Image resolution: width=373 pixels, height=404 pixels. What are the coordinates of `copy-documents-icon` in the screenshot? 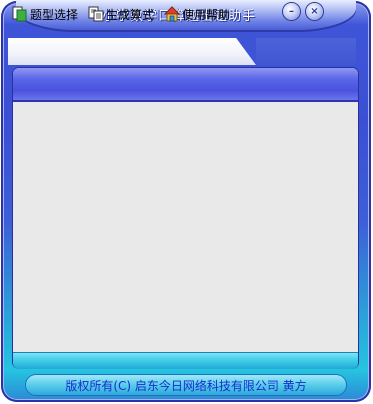 It's located at (96, 14).